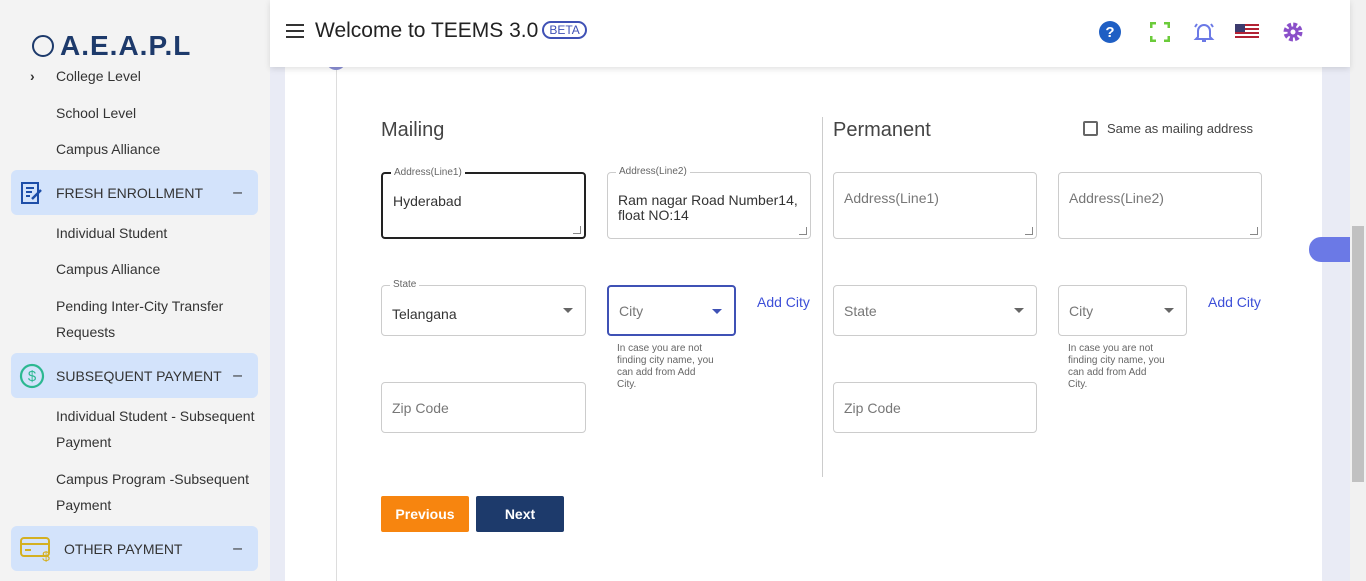  I want to click on chevron-right-icon: ›, so click(32, 76).